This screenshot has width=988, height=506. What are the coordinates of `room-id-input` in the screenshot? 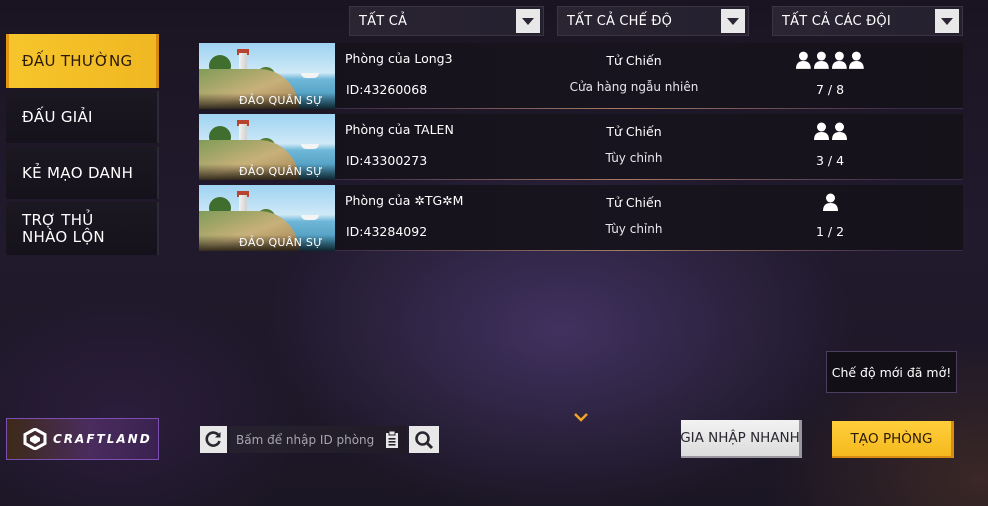 It's located at (305, 439).